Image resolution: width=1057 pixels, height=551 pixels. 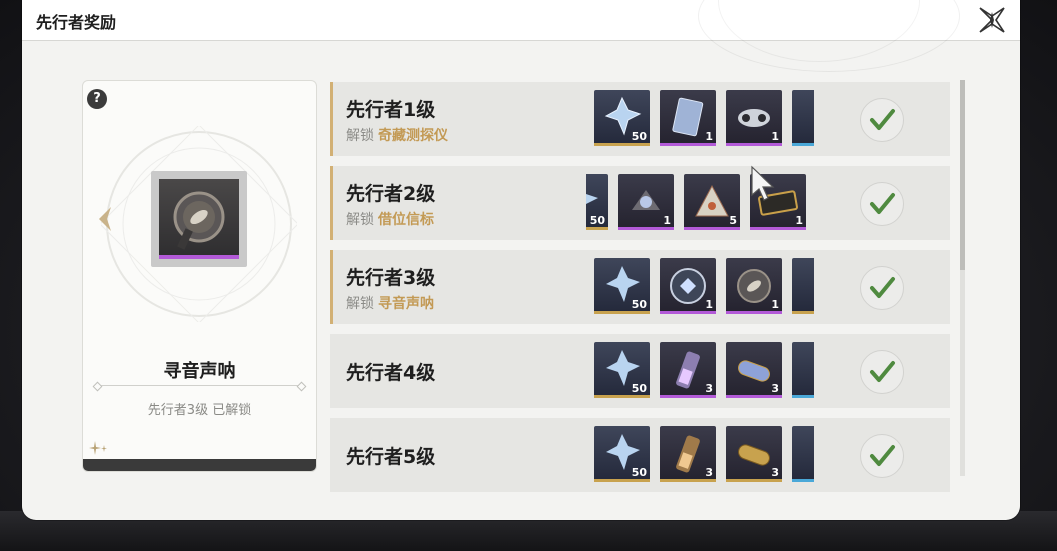 I want to click on level-title: 先行者3级, so click(x=391, y=278).